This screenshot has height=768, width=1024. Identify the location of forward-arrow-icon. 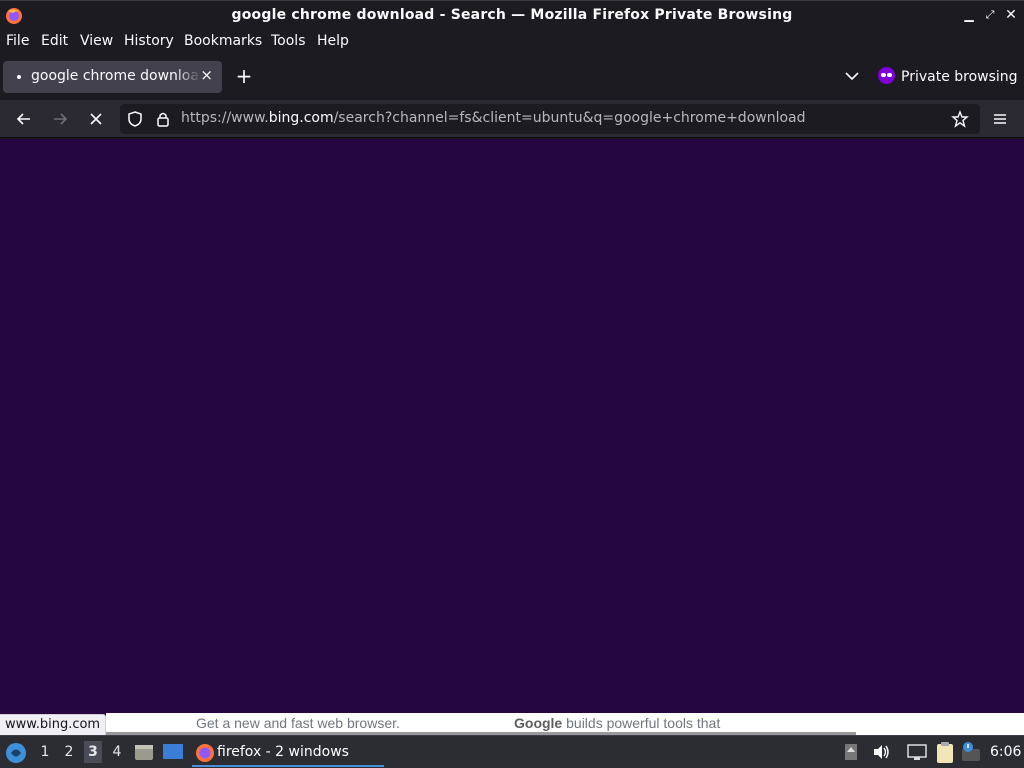
(60, 119).